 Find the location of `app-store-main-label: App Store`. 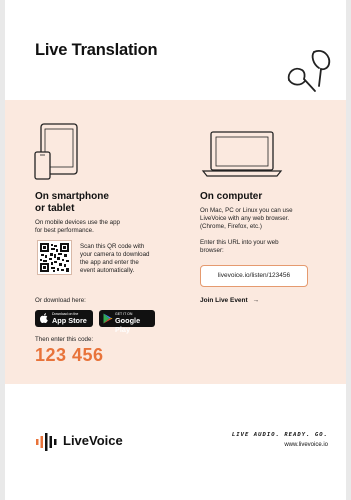

app-store-main-label: App Store is located at coordinates (69, 320).